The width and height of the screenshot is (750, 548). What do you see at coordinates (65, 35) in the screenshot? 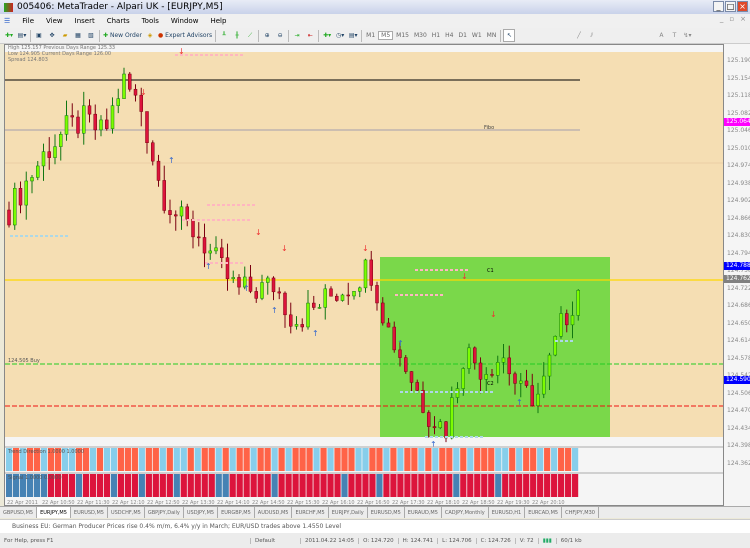
I see `folder-icon: ▰` at bounding box center [65, 35].